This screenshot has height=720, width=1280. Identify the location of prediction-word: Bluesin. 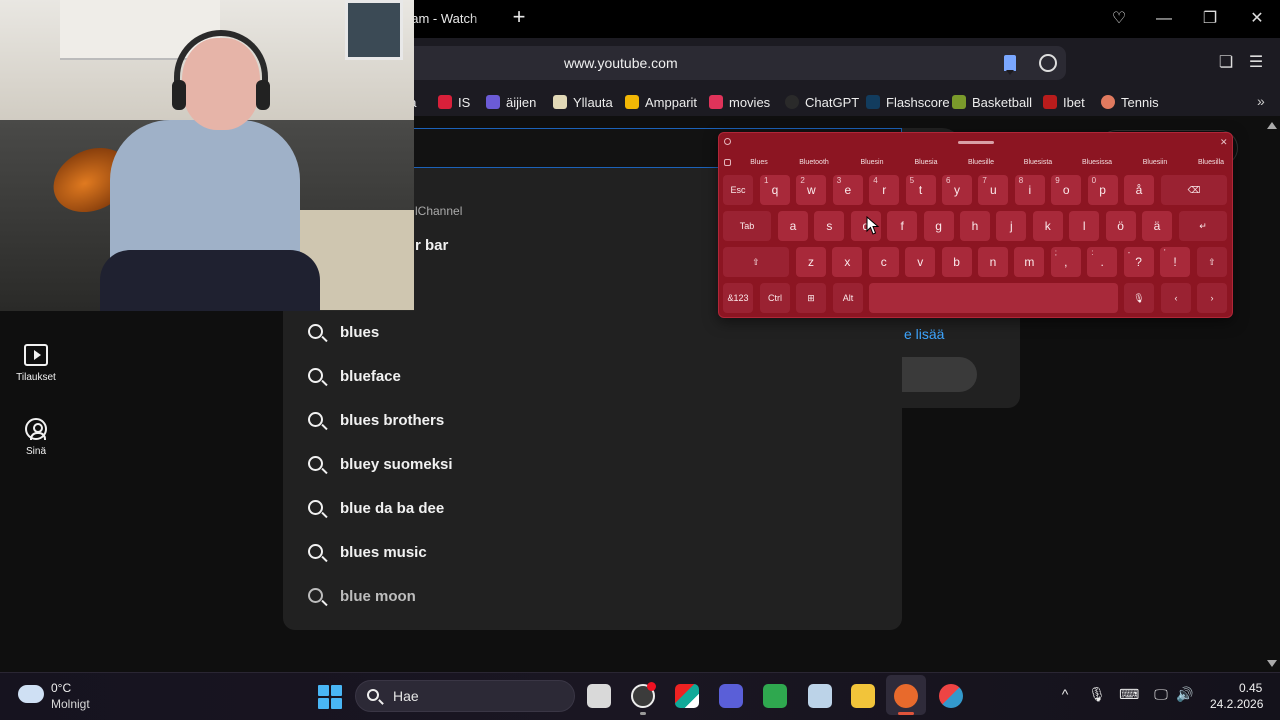
(872, 162).